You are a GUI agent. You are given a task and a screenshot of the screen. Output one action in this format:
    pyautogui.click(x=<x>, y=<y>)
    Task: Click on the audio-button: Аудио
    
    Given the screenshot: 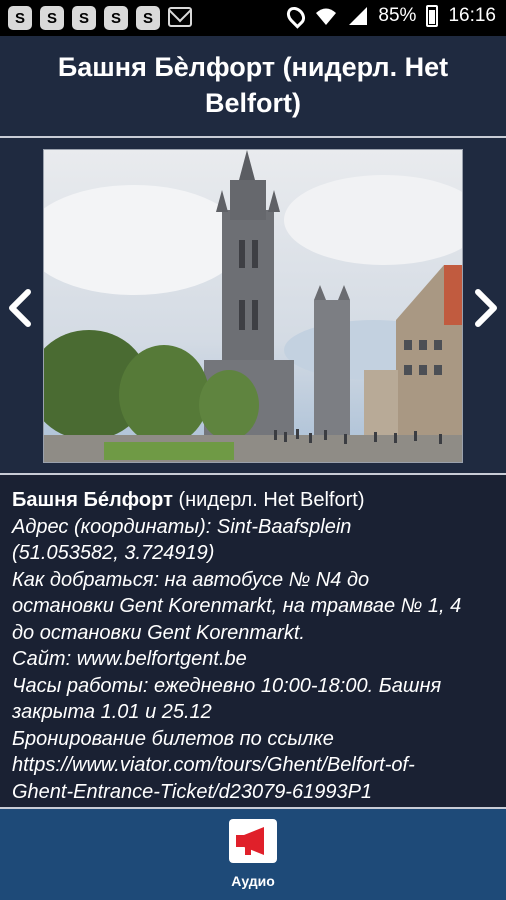 What is the action you would take?
    pyautogui.click(x=253, y=858)
    